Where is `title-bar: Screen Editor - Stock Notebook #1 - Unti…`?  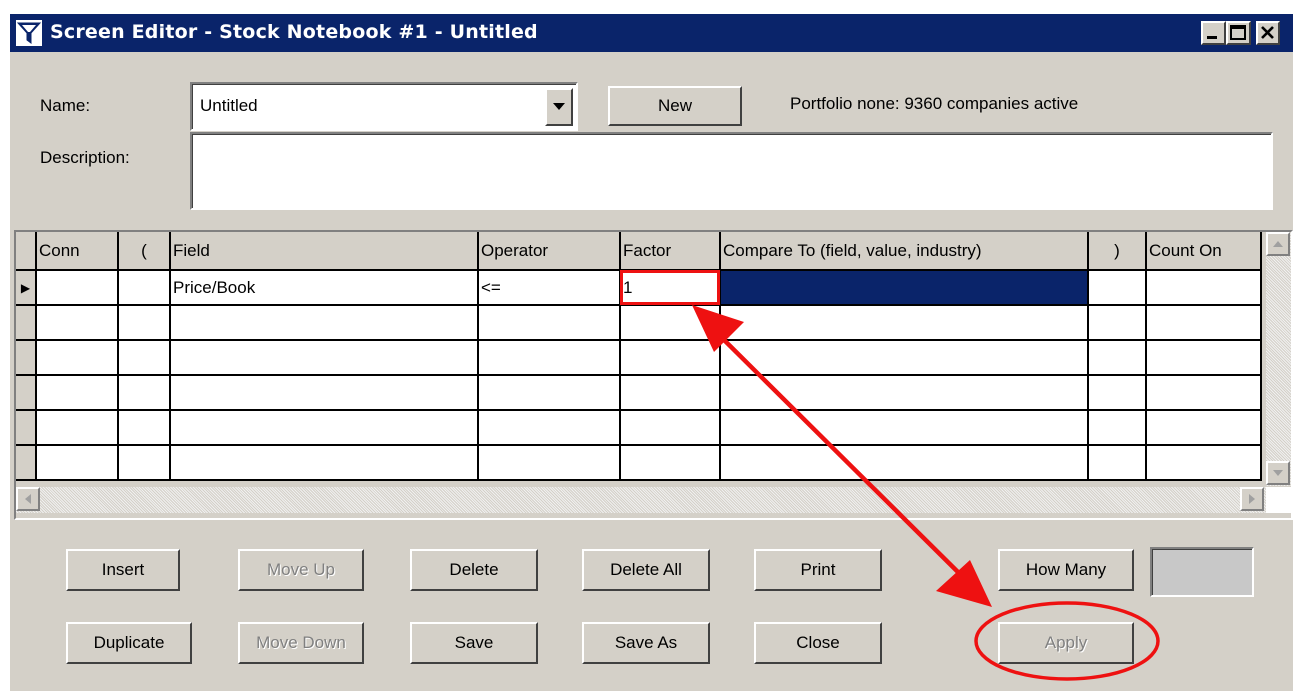 title-bar: Screen Editor - Stock Notebook #1 - Unti… is located at coordinates (651, 33).